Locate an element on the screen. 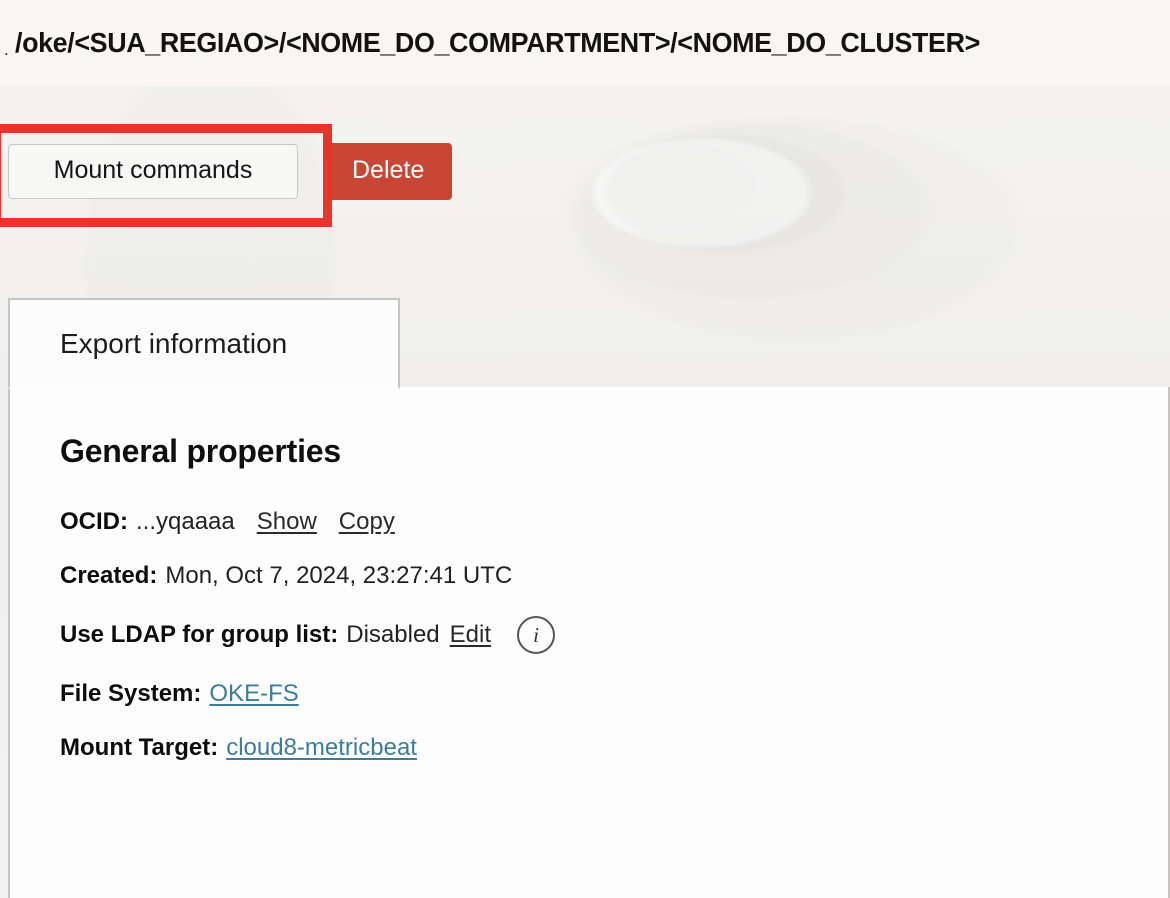 The width and height of the screenshot is (1170, 898). ocid-label: OCID: is located at coordinates (94, 521).